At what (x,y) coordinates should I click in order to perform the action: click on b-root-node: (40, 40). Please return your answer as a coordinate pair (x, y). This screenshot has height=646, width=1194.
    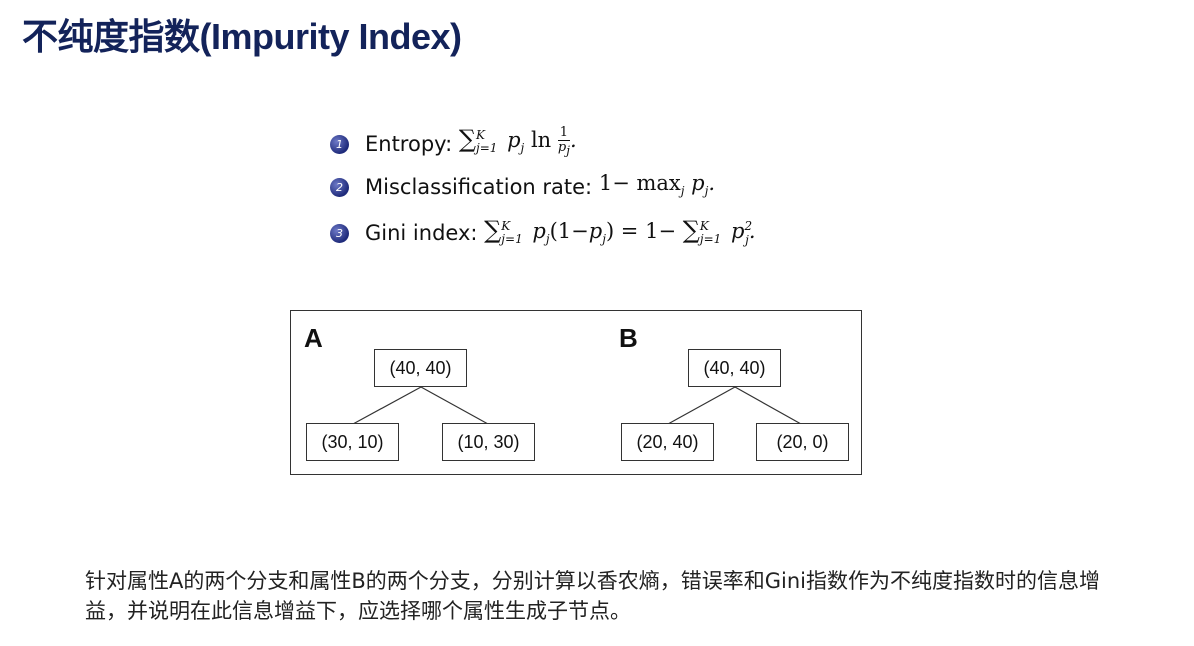
    Looking at the image, I should click on (734, 368).